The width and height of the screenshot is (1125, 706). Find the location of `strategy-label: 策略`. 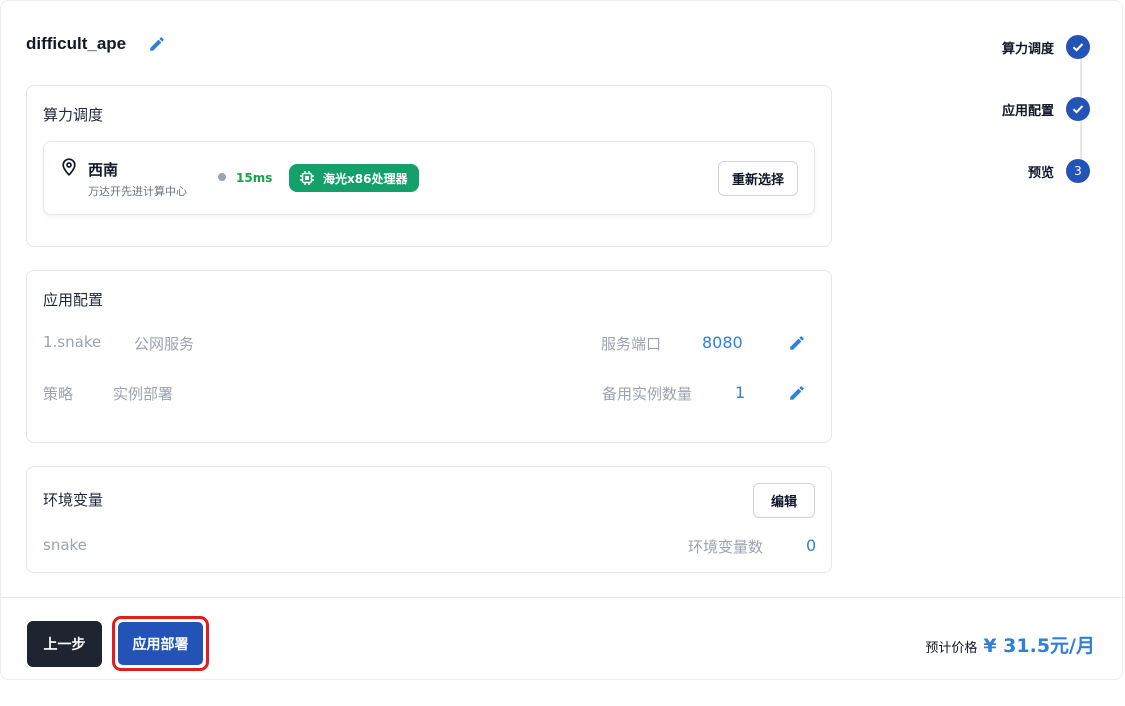

strategy-label: 策略 is located at coordinates (58, 394).